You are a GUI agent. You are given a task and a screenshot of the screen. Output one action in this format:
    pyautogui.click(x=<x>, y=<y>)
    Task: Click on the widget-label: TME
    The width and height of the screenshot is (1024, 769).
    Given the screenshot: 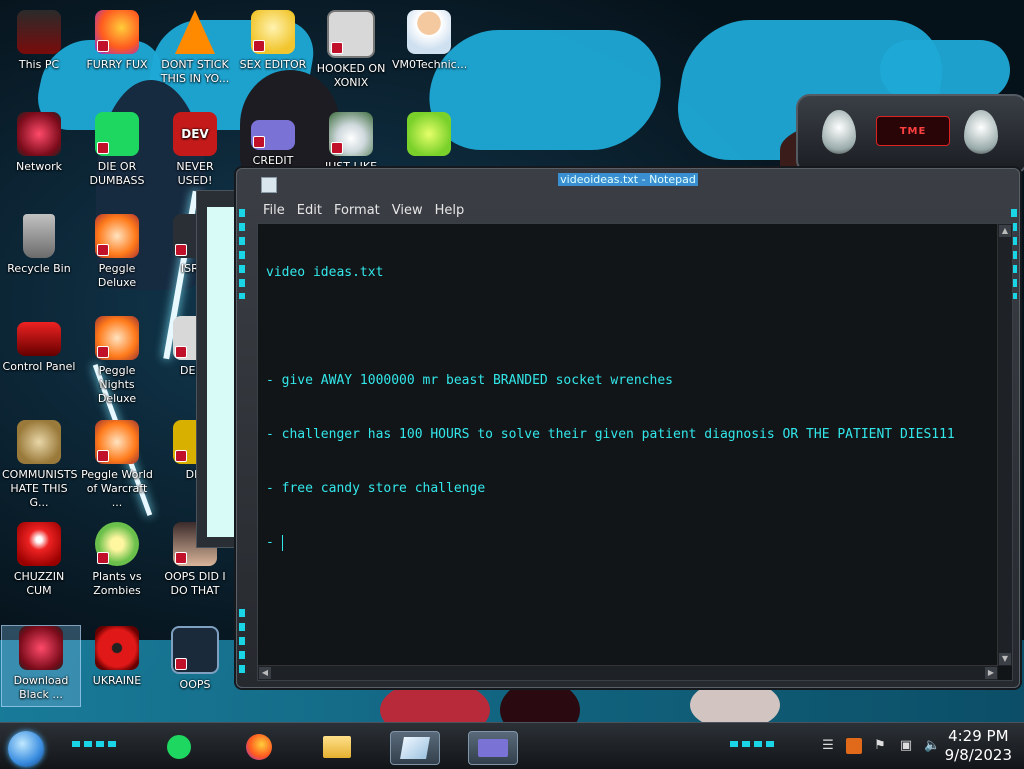 What is the action you would take?
    pyautogui.click(x=913, y=131)
    